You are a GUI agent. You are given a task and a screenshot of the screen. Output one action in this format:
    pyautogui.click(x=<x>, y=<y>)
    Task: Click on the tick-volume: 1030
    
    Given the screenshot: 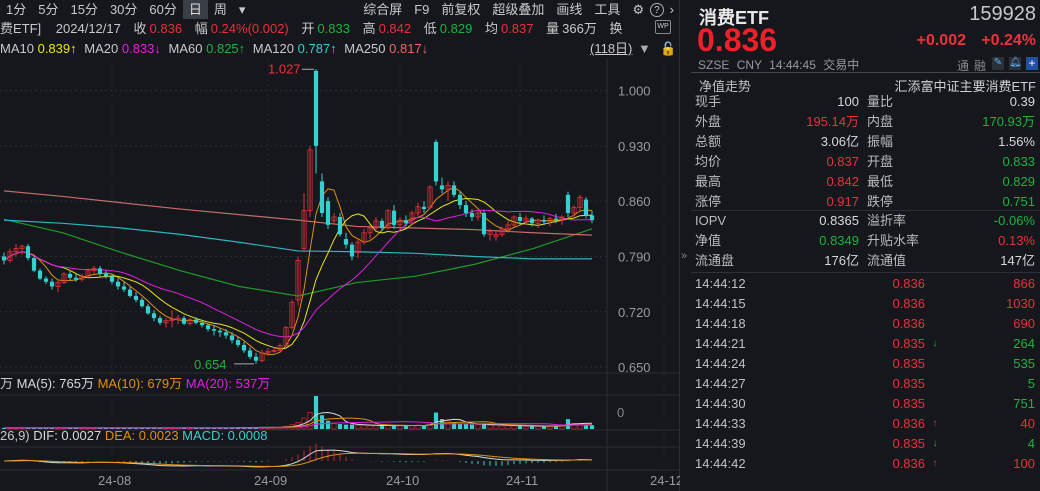 What is the action you would take?
    pyautogui.click(x=1020, y=303)
    